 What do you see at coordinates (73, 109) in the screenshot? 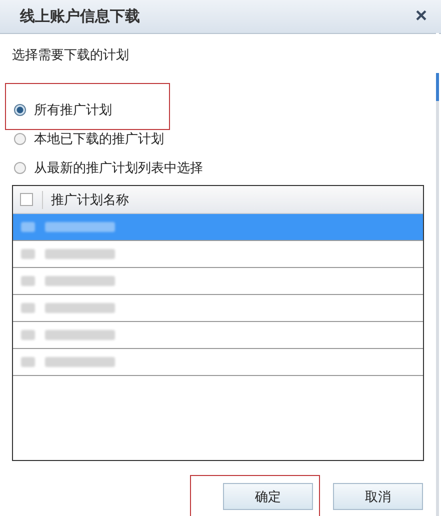
I see `option-label: 所有推广计划` at bounding box center [73, 109].